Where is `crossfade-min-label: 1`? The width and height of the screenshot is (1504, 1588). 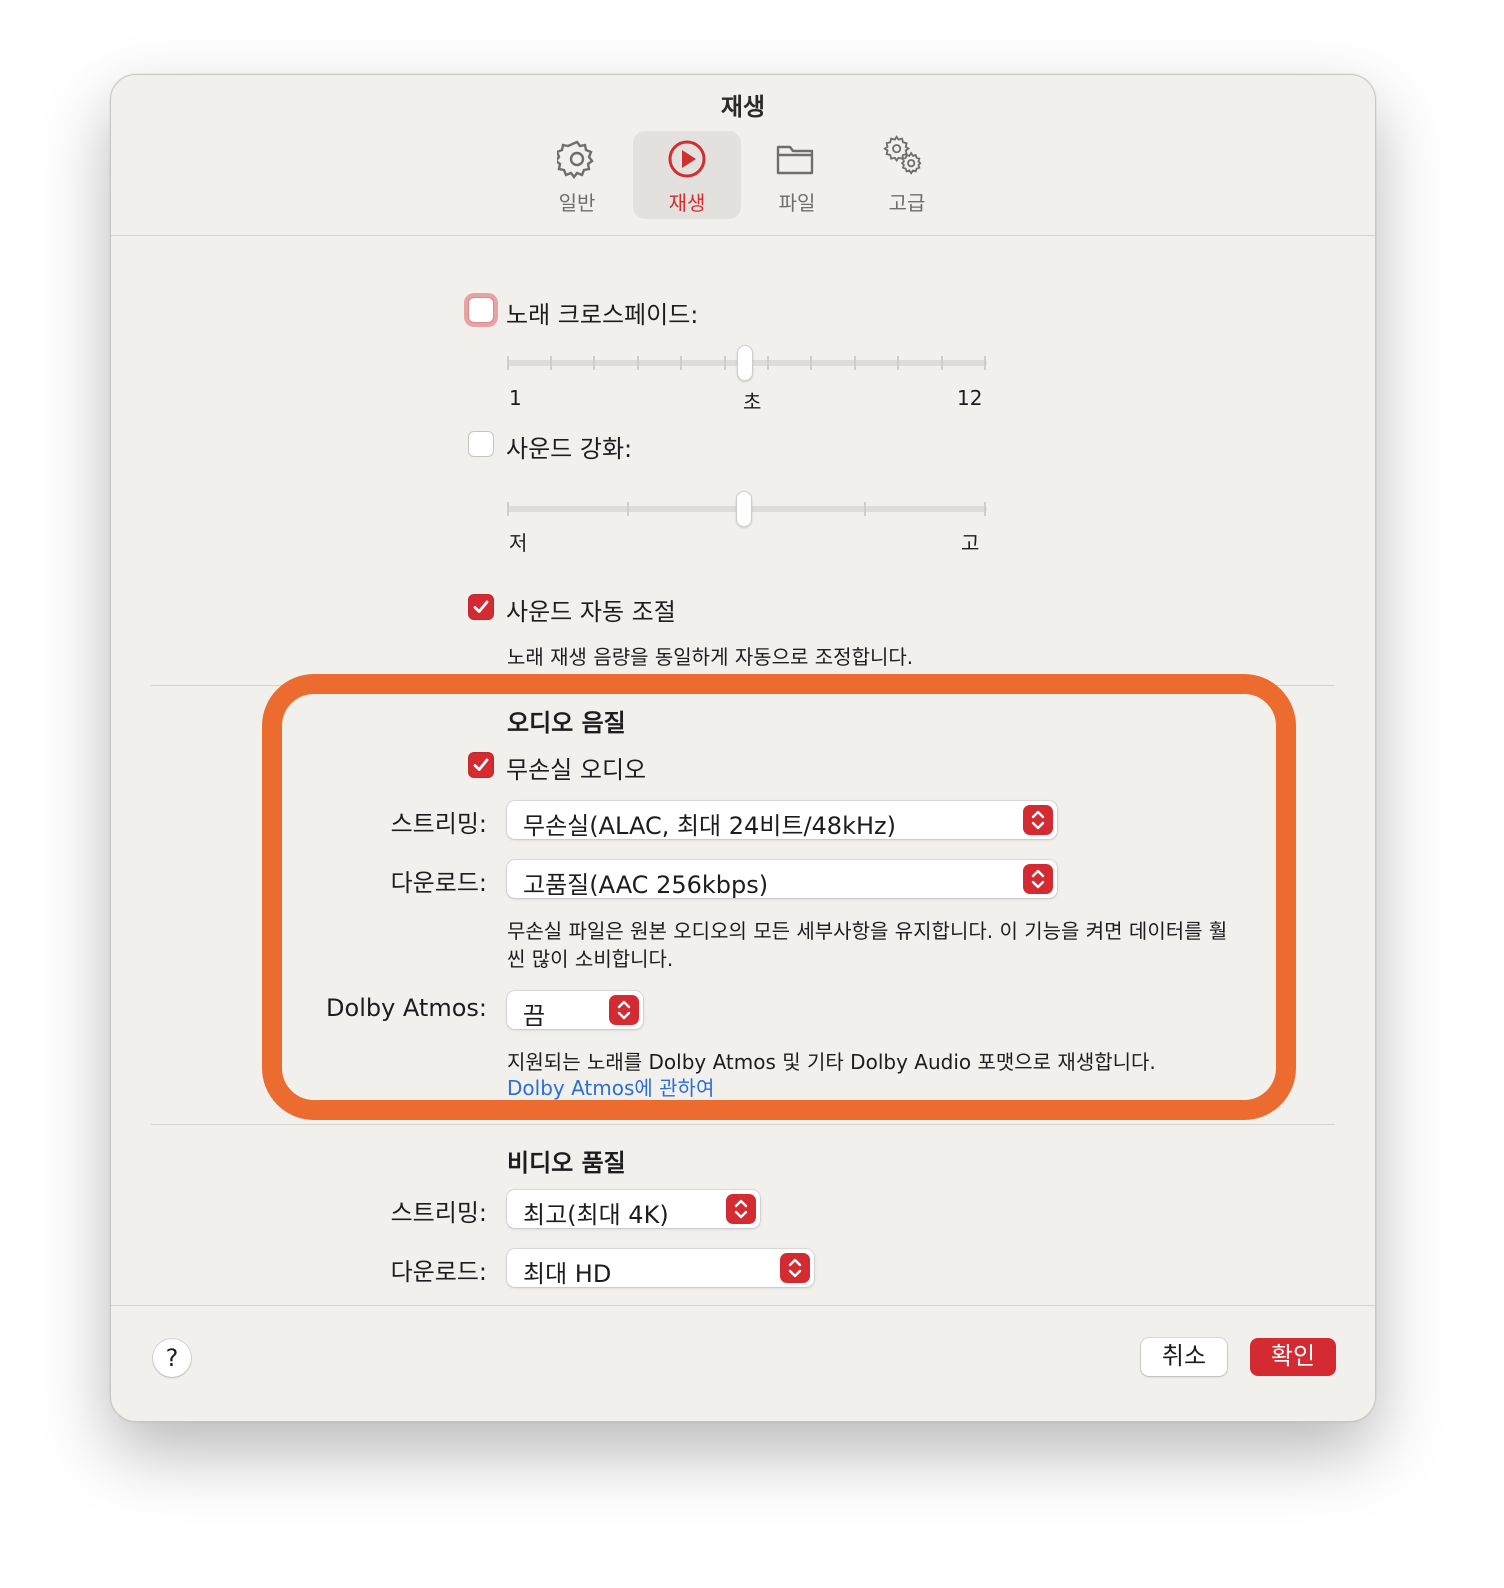
crossfade-min-label: 1 is located at coordinates (515, 398).